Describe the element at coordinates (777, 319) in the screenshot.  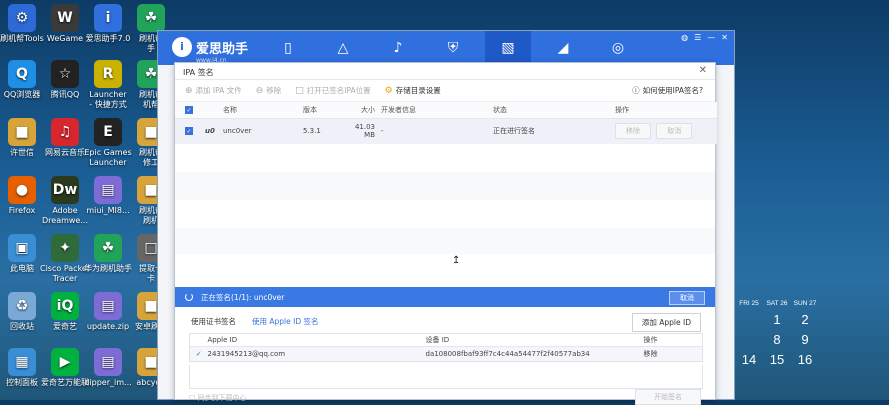
I see `cal-date: 1` at that location.